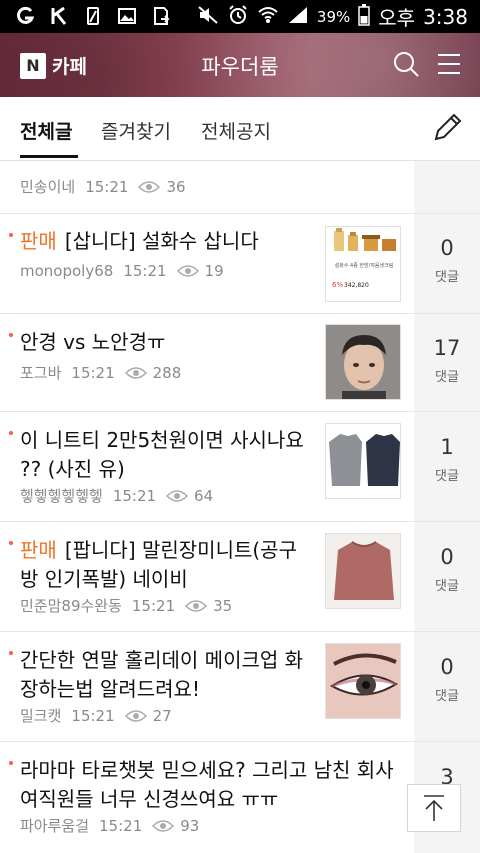 The height and width of the screenshot is (853, 480). Describe the element at coordinates (447, 447) in the screenshot. I see `comment-count: 1` at that location.